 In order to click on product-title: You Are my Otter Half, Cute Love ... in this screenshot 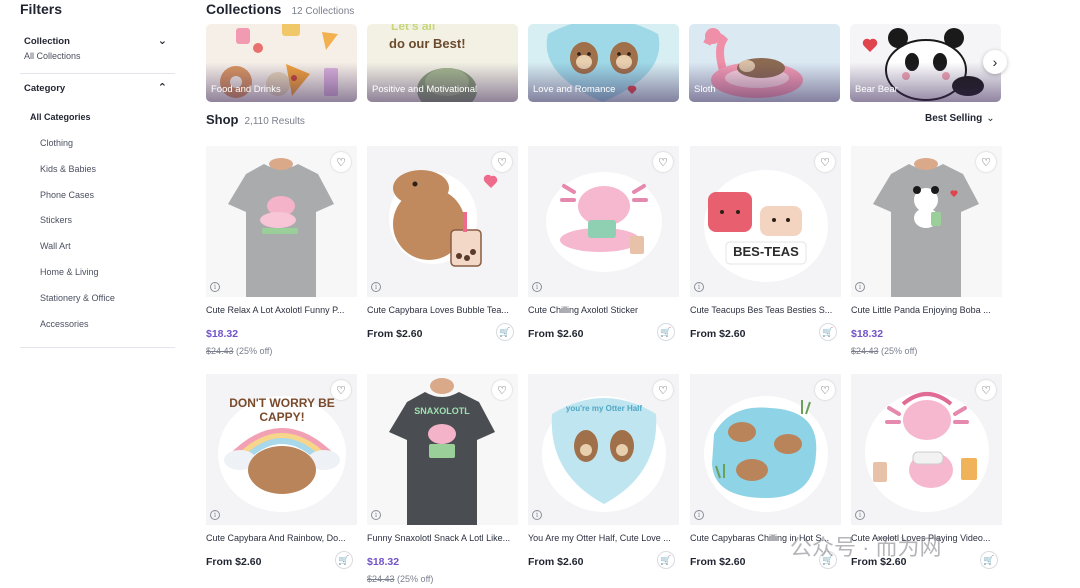, I will do `click(603, 539)`.